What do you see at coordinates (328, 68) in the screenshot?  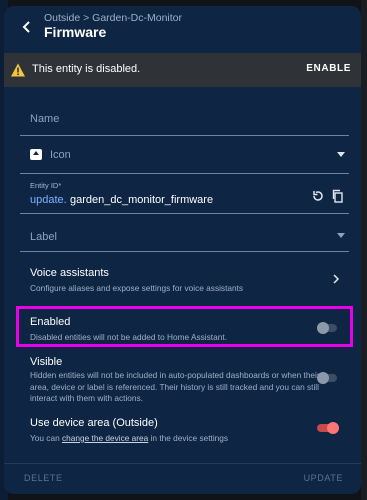 I see `enable-button: ENABLE` at bounding box center [328, 68].